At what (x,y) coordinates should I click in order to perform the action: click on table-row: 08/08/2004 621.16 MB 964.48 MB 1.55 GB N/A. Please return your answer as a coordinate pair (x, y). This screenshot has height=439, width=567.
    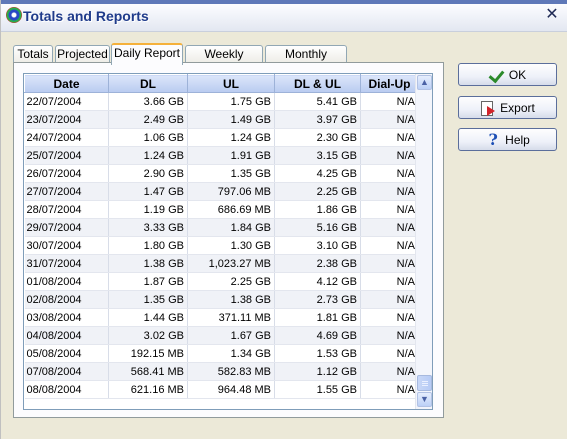
    Looking at the image, I should click on (221, 389).